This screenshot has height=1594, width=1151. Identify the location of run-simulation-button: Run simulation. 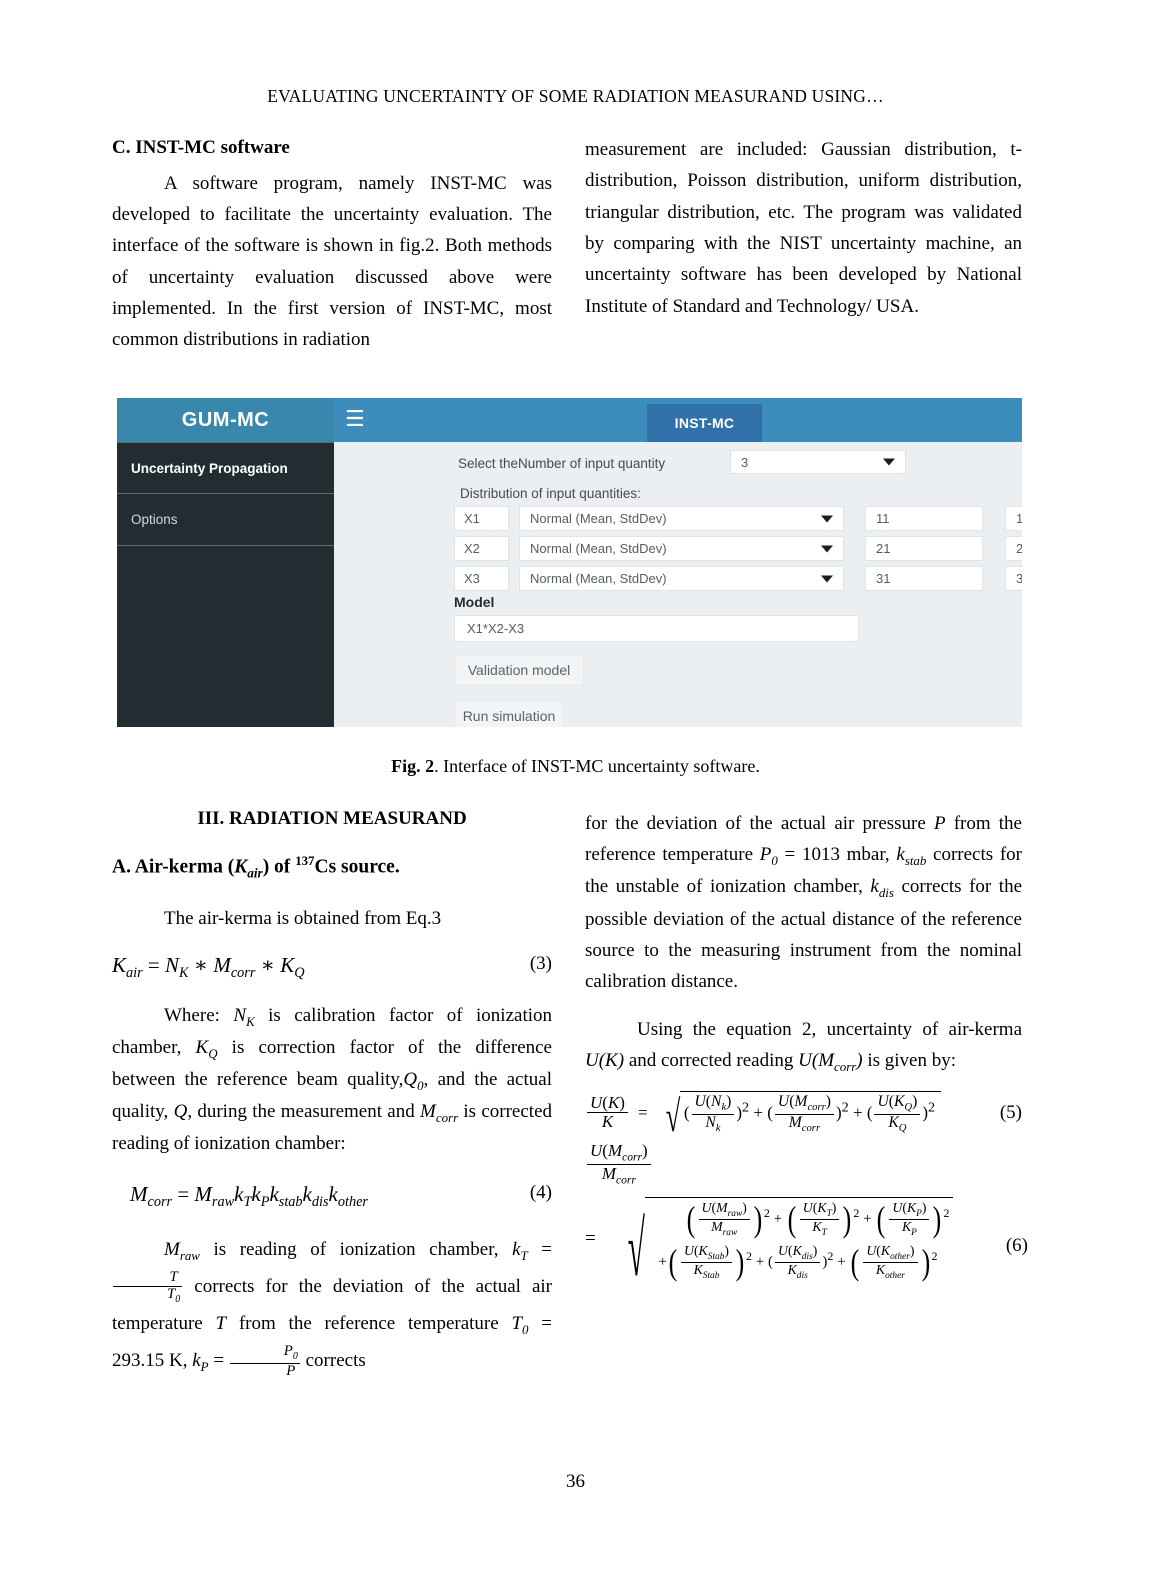
(509, 713).